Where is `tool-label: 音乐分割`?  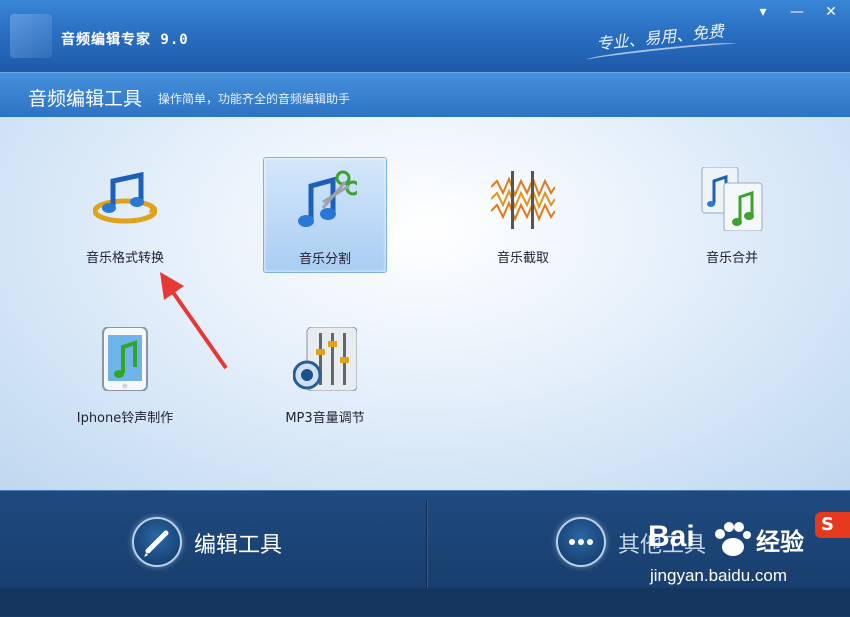 tool-label: 音乐分割 is located at coordinates (324, 259).